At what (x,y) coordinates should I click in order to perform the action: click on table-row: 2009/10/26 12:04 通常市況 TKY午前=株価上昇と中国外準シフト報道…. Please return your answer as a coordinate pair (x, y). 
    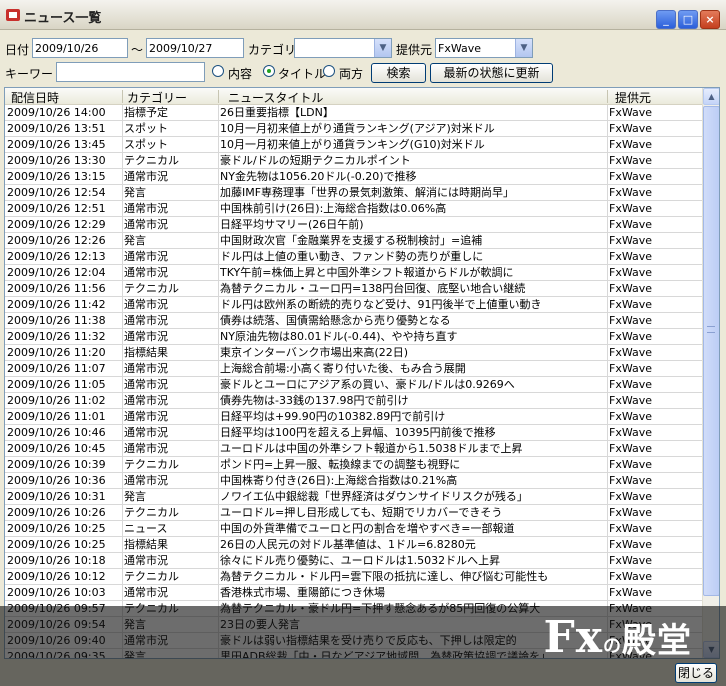
    Looking at the image, I should click on (354, 273).